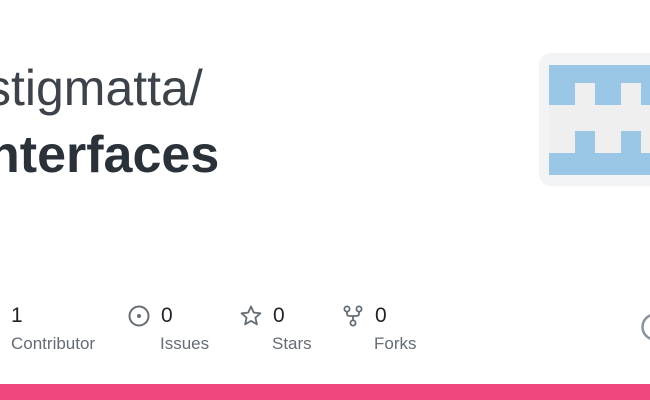 The image size is (650, 400). Describe the element at coordinates (381, 315) in the screenshot. I see `forks-count: 0` at that location.